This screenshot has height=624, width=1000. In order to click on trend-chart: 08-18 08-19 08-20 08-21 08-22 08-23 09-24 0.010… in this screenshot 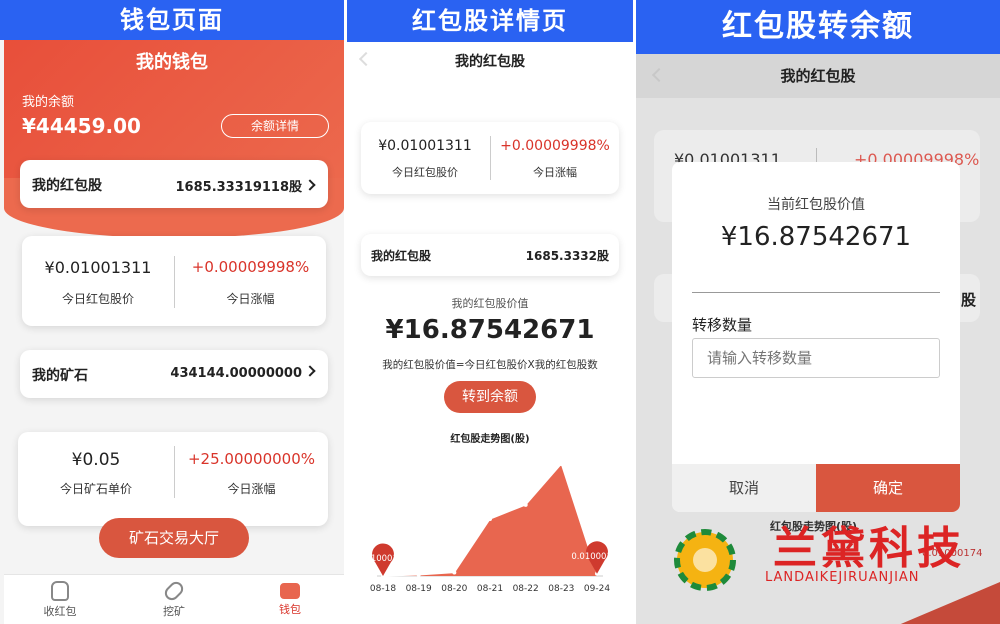, I will do `click(490, 528)`.